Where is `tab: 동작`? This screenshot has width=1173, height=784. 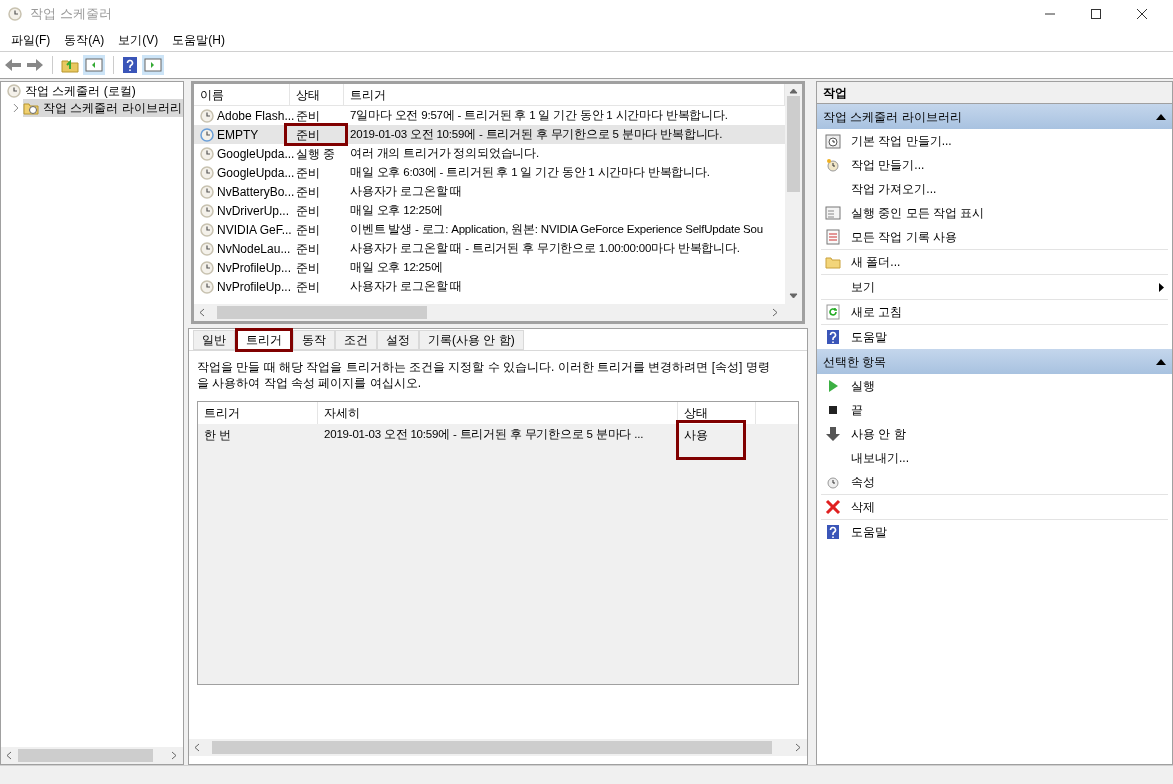 tab: 동작 is located at coordinates (314, 340).